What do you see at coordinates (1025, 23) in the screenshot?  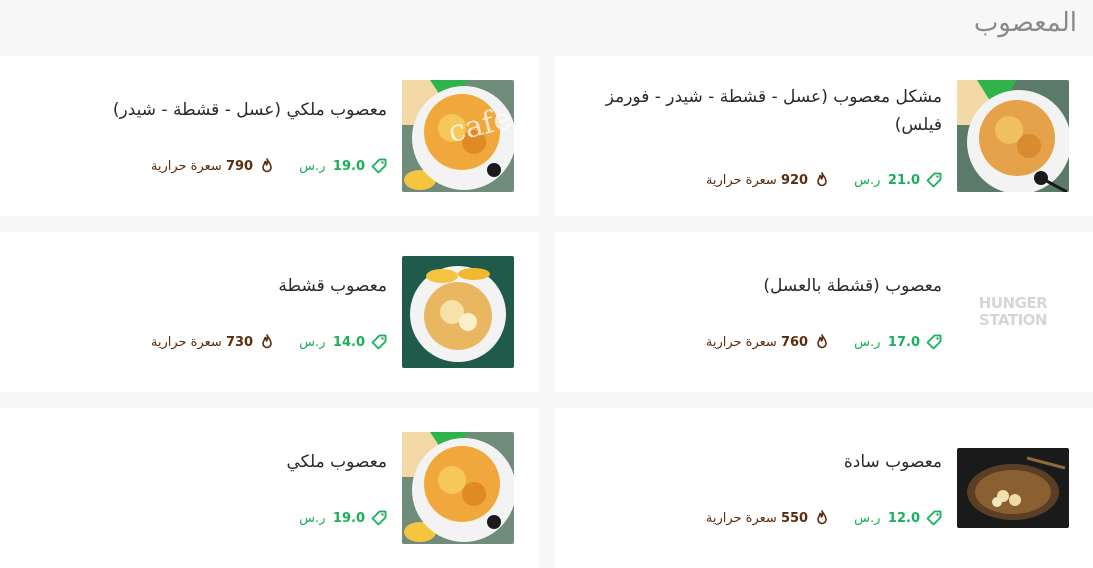 I see `section-title: المعصوب` at bounding box center [1025, 23].